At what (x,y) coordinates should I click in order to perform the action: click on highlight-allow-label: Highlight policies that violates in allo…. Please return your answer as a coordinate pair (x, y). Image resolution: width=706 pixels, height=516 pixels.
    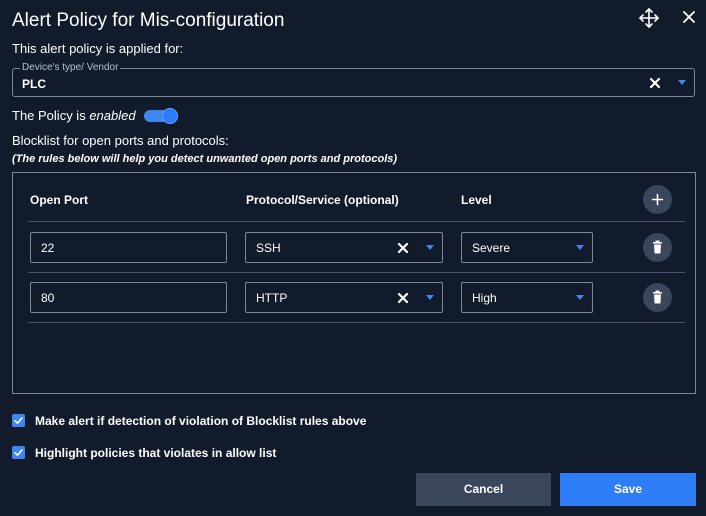
    Looking at the image, I should click on (156, 453).